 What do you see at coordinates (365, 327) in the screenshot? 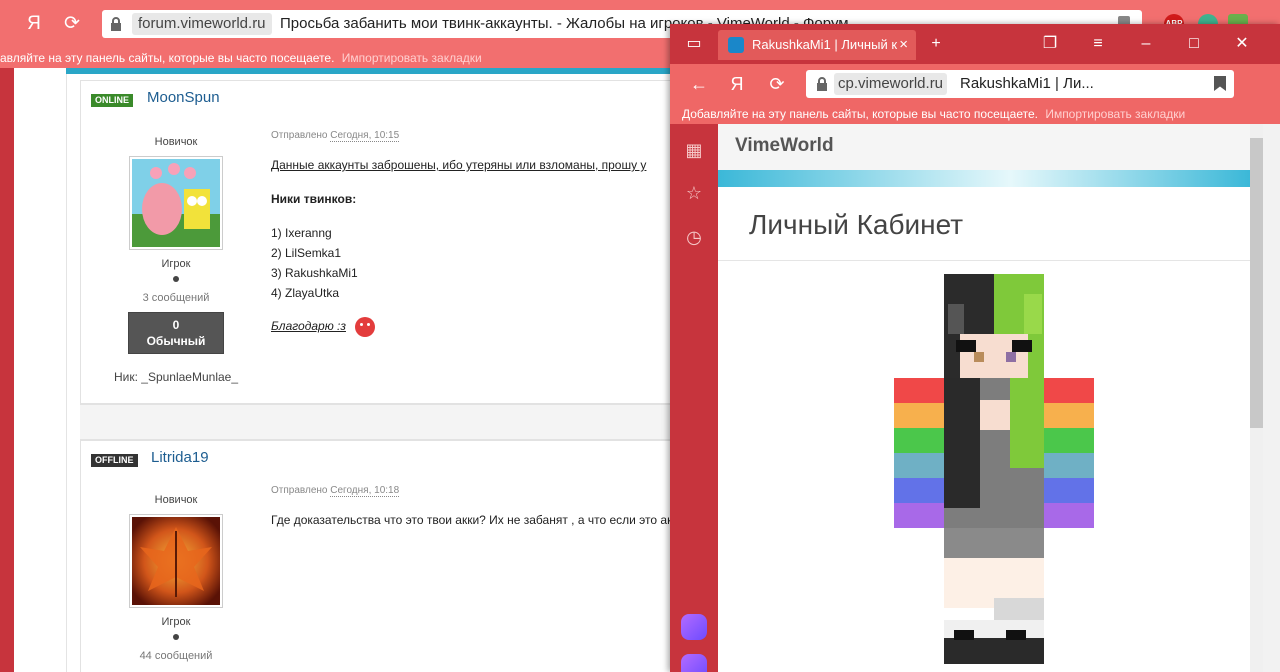
I see `smiley-icon` at bounding box center [365, 327].